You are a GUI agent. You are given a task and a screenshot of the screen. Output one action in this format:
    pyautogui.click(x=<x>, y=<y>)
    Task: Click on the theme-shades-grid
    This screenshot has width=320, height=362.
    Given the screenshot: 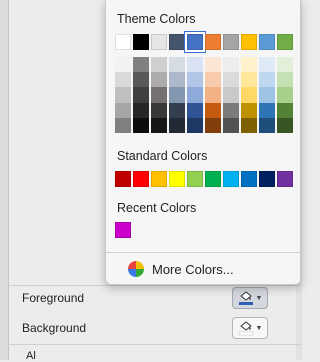 What is the action you would take?
    pyautogui.click(x=204, y=95)
    